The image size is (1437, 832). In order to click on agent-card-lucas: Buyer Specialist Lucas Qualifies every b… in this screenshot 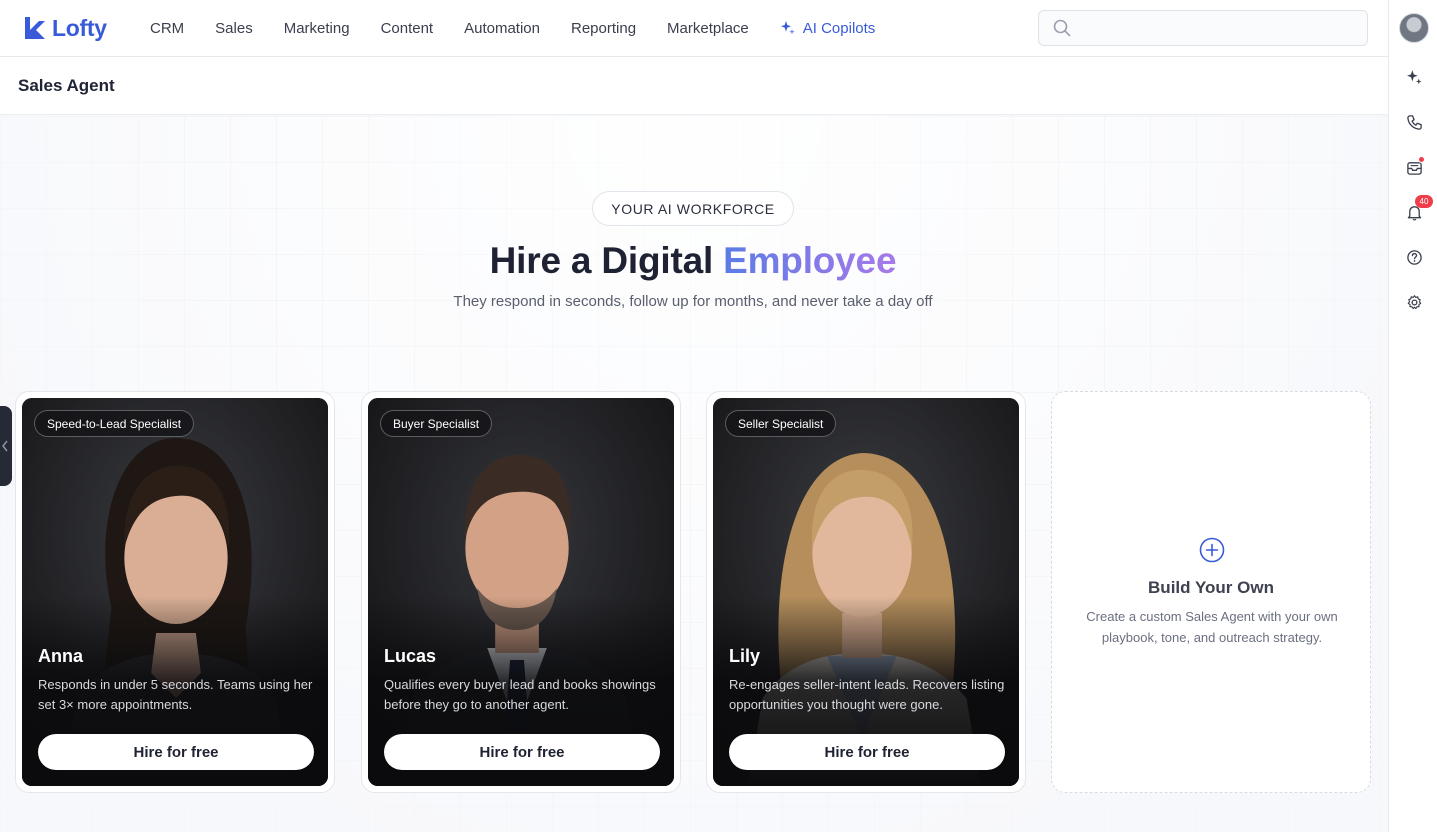, I will do `click(521, 592)`.